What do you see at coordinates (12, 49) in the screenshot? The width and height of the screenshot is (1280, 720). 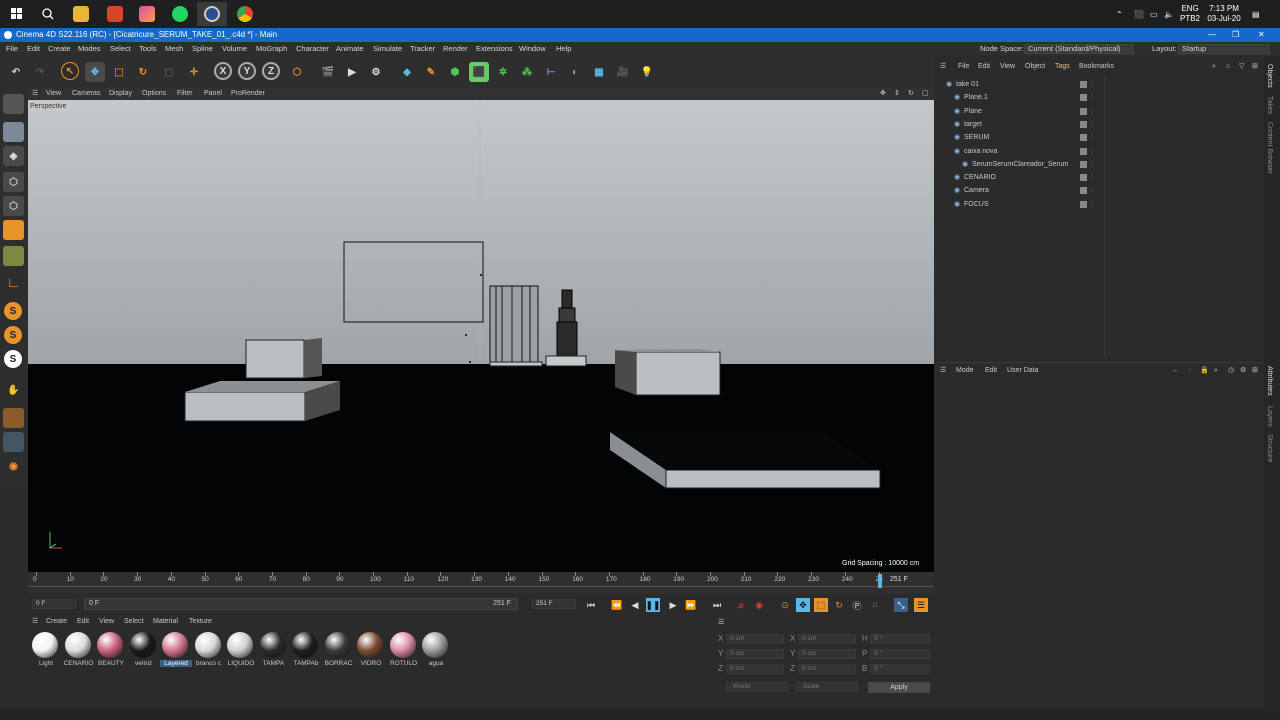 I see `menu-file: File` at bounding box center [12, 49].